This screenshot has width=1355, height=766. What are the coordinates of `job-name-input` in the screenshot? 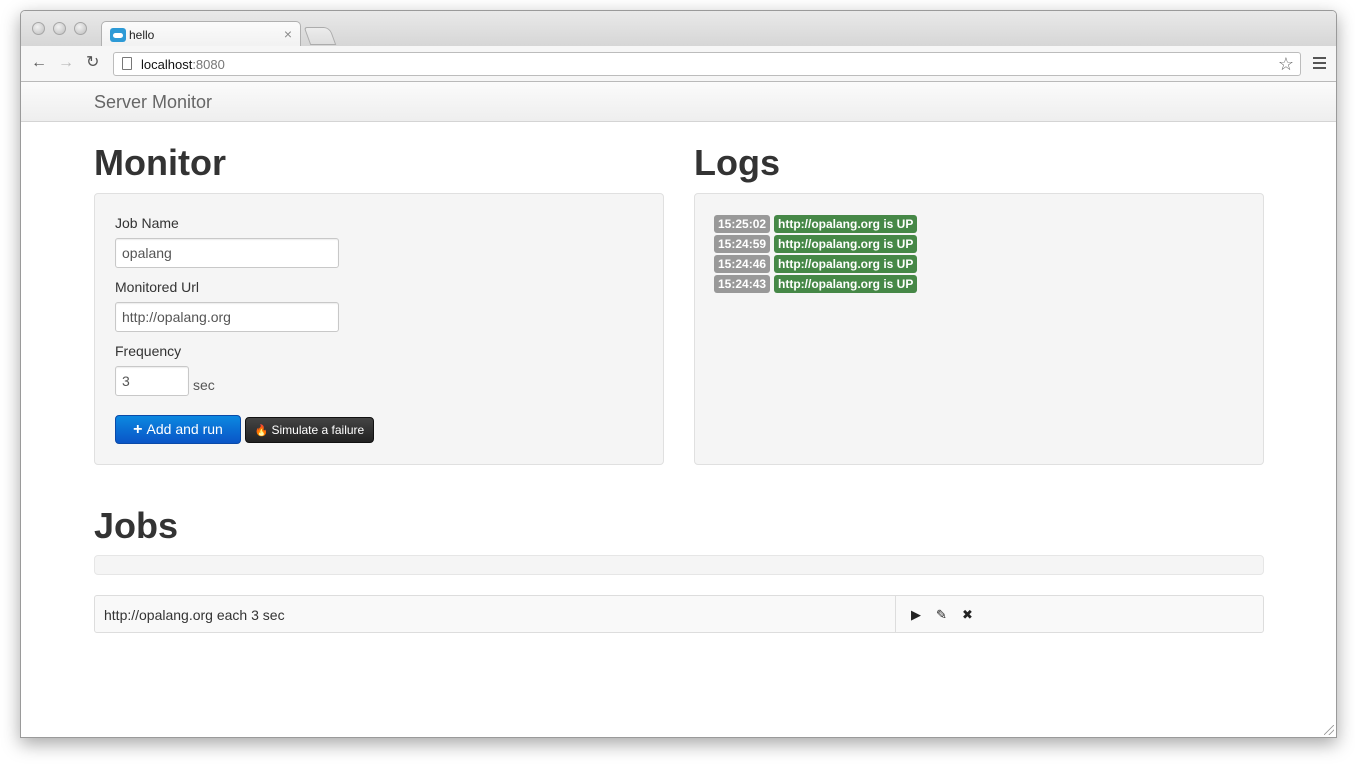 It's located at (227, 253).